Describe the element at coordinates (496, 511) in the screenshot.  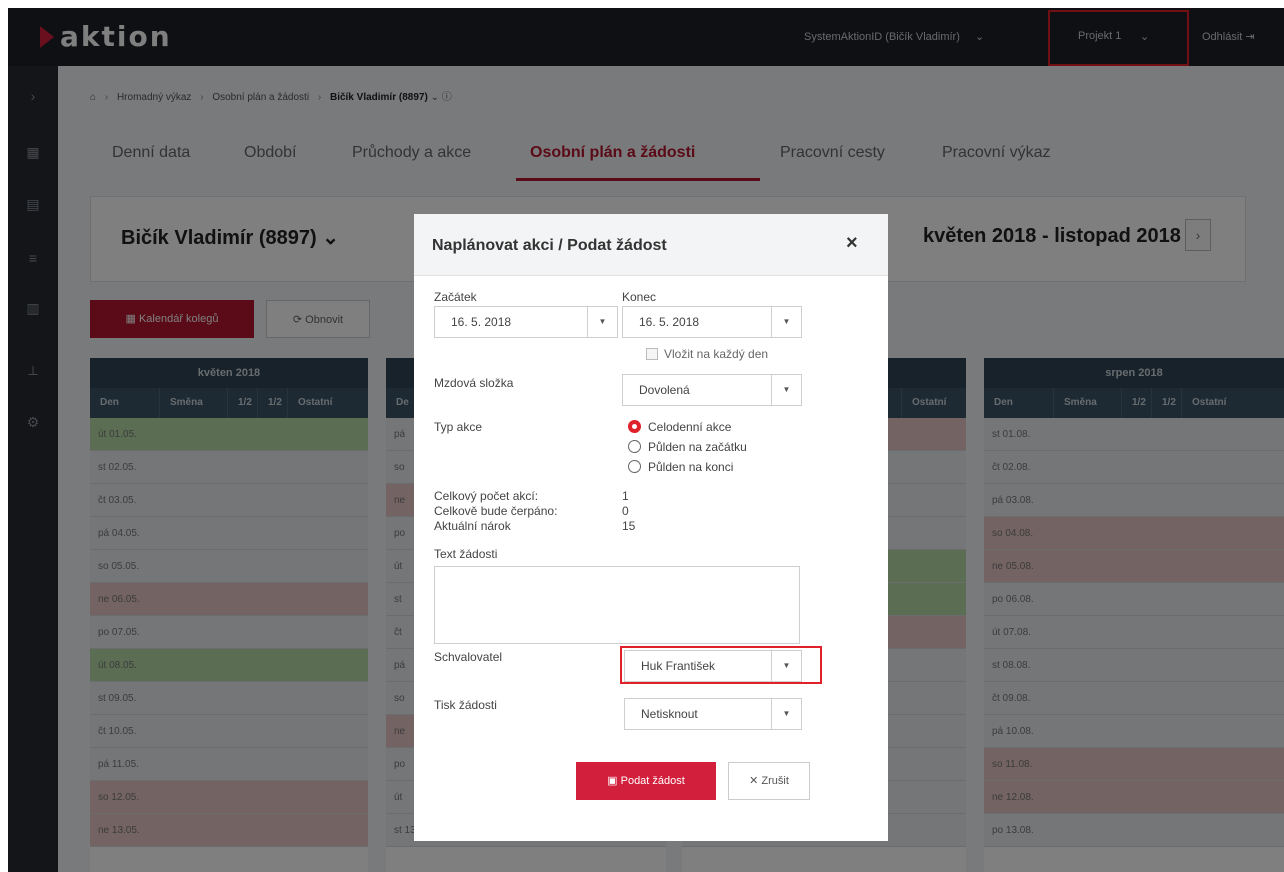
I see `draw-label: Celkově bude čerpáno:` at that location.